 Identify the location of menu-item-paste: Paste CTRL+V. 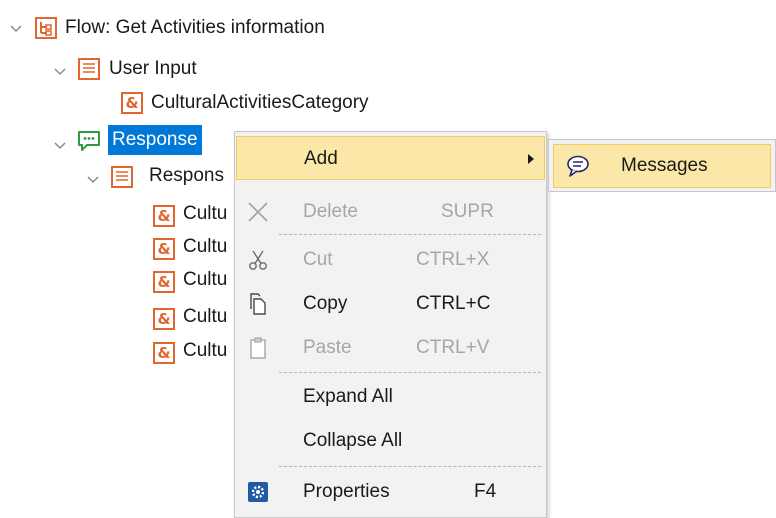
(390, 348).